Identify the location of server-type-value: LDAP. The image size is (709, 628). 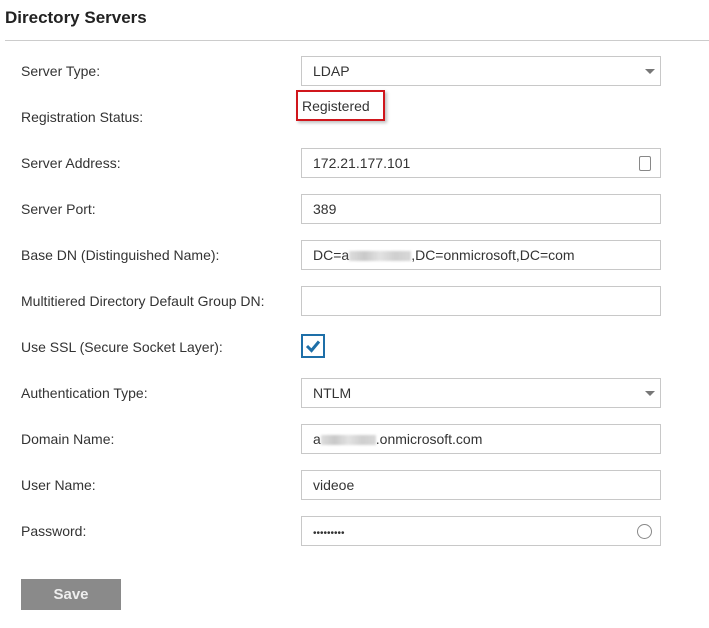
(331, 71).